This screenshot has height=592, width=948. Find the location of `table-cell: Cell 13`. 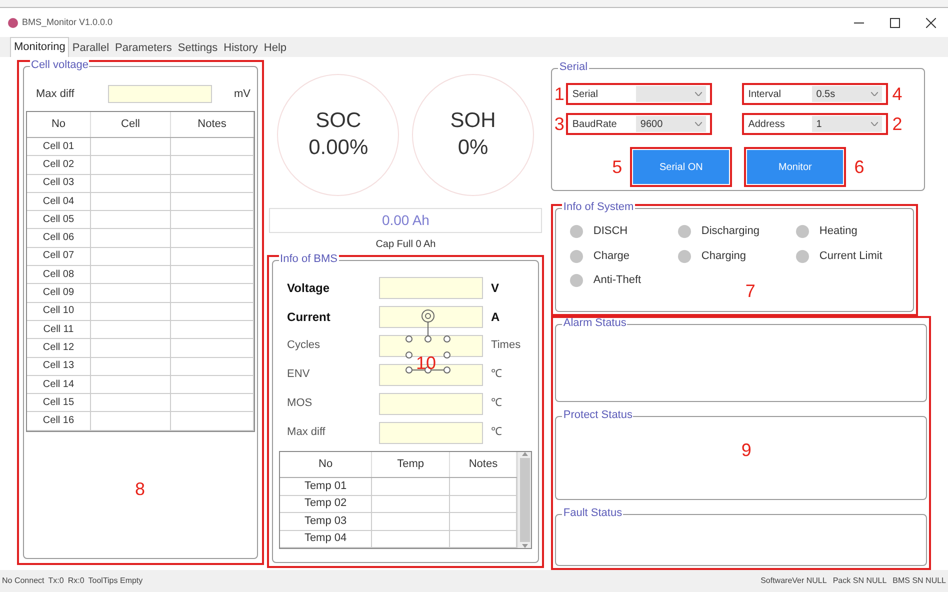

table-cell: Cell 13 is located at coordinates (59, 366).